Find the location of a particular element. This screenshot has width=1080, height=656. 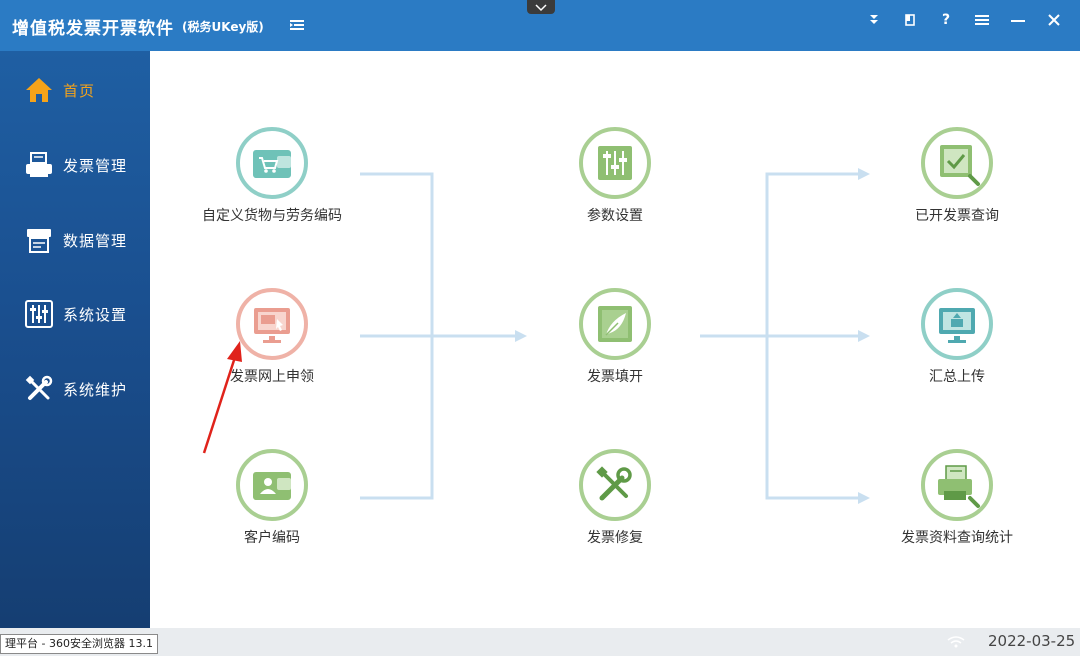

node-issued-invoice-query: 已开发票查询 is located at coordinates (957, 176).